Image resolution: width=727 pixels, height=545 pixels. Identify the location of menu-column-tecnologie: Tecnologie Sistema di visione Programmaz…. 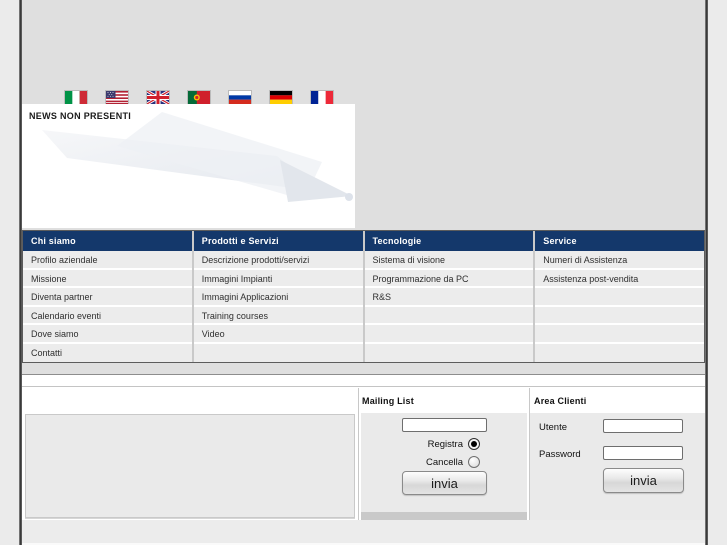
(449, 296).